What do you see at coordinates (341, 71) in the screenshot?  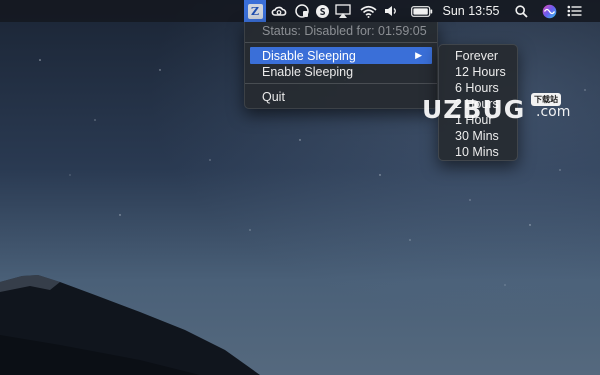 I see `enable-sleeping-item: Enable Sleeping` at bounding box center [341, 71].